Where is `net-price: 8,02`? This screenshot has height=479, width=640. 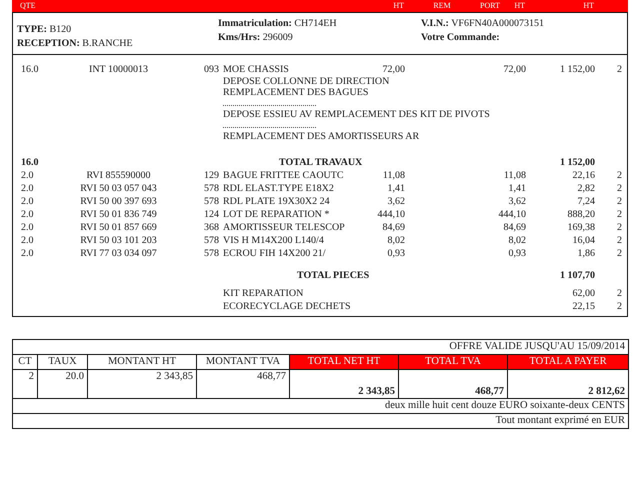 net-price: 8,02 is located at coordinates (517, 240).